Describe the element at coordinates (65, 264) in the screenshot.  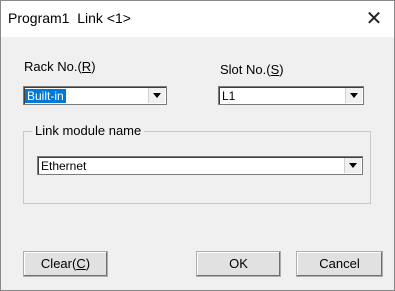
I see `clear-button: Clear(C)` at that location.